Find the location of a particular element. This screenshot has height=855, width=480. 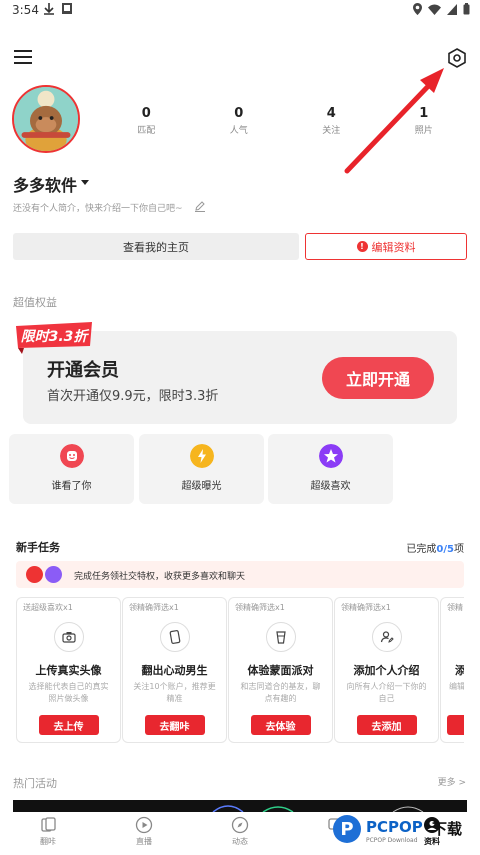

alert-icon: ! is located at coordinates (362, 246).